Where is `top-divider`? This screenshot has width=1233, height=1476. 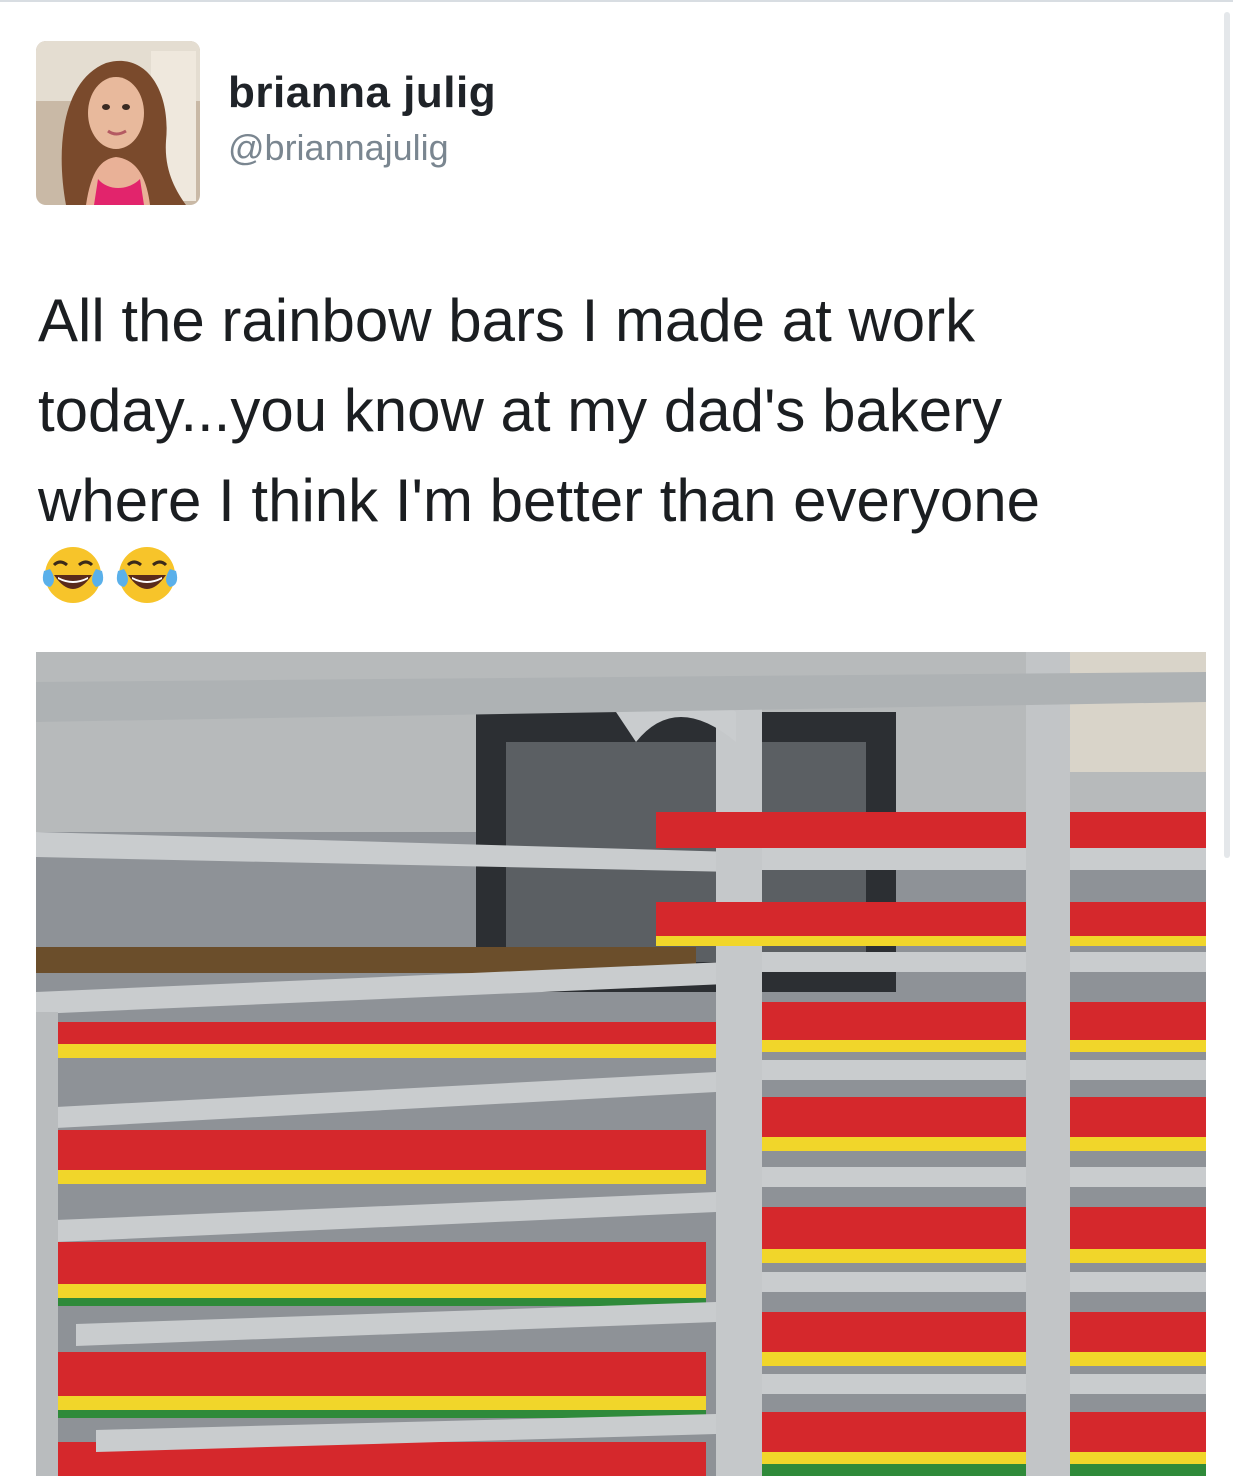
top-divider is located at coordinates (616, 1).